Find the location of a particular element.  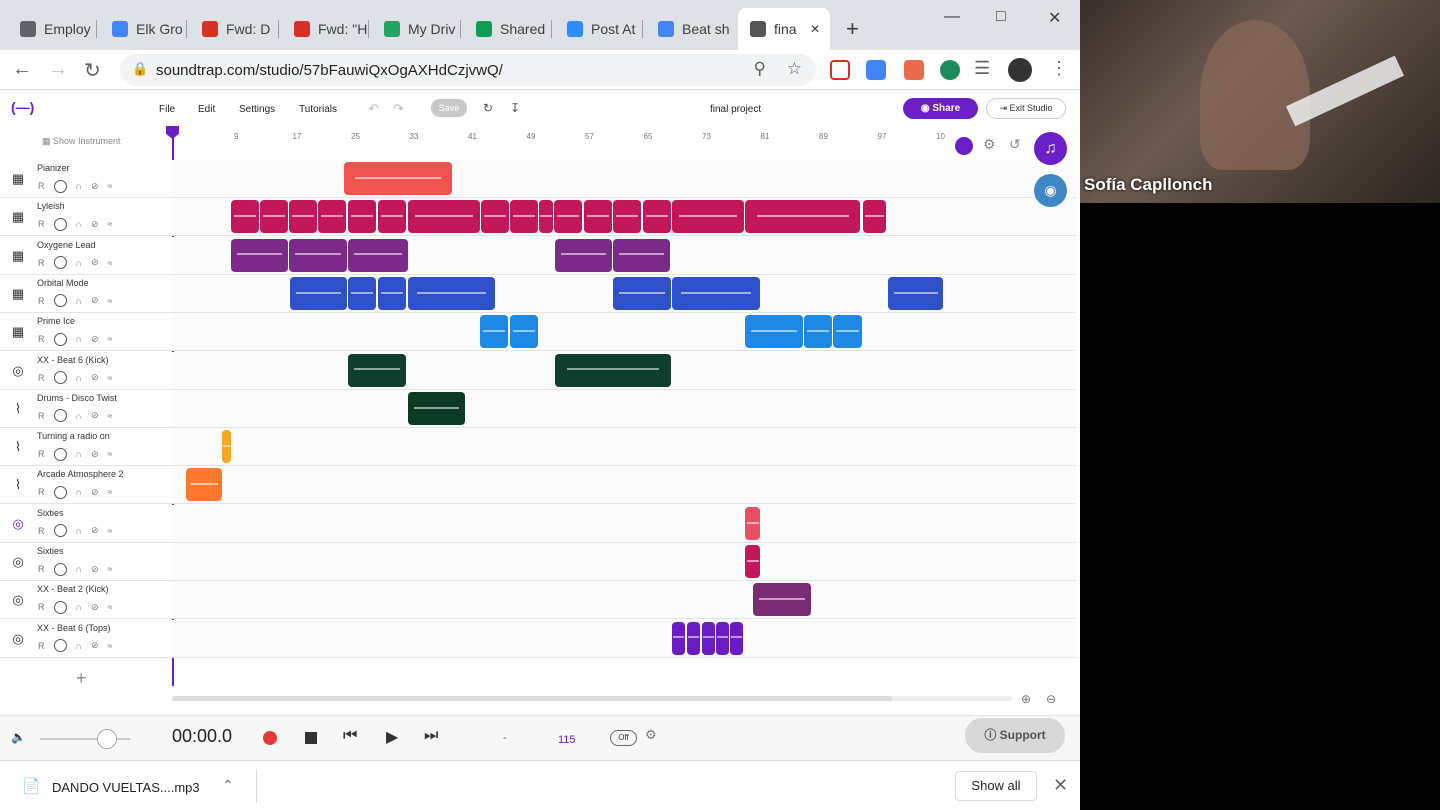

download-icon: ↧ is located at coordinates (515, 108).